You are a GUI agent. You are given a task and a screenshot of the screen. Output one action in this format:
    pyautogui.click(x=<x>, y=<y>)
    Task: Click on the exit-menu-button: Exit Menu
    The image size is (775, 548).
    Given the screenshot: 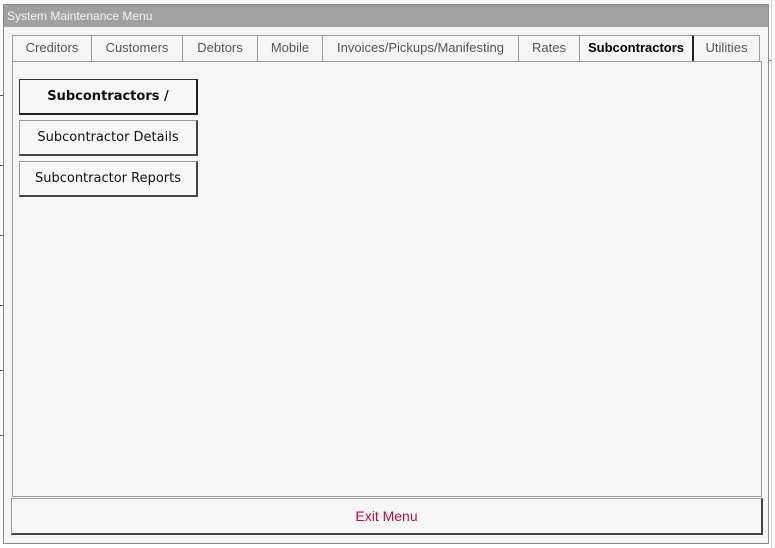 What is the action you would take?
    pyautogui.click(x=387, y=516)
    